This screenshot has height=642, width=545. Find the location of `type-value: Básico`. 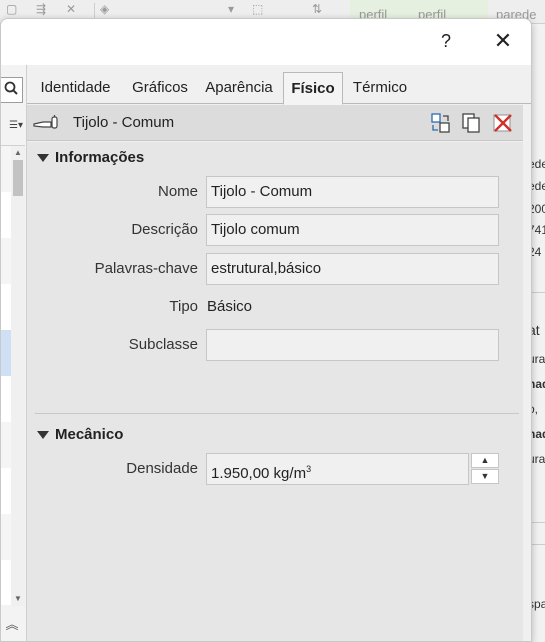

type-value: Básico is located at coordinates (230, 306).